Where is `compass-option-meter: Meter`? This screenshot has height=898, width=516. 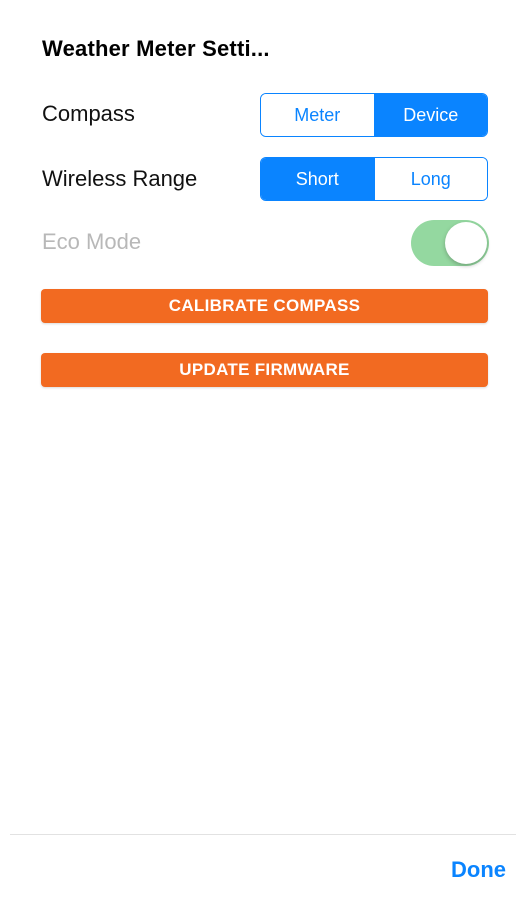
compass-option-meter: Meter is located at coordinates (317, 115).